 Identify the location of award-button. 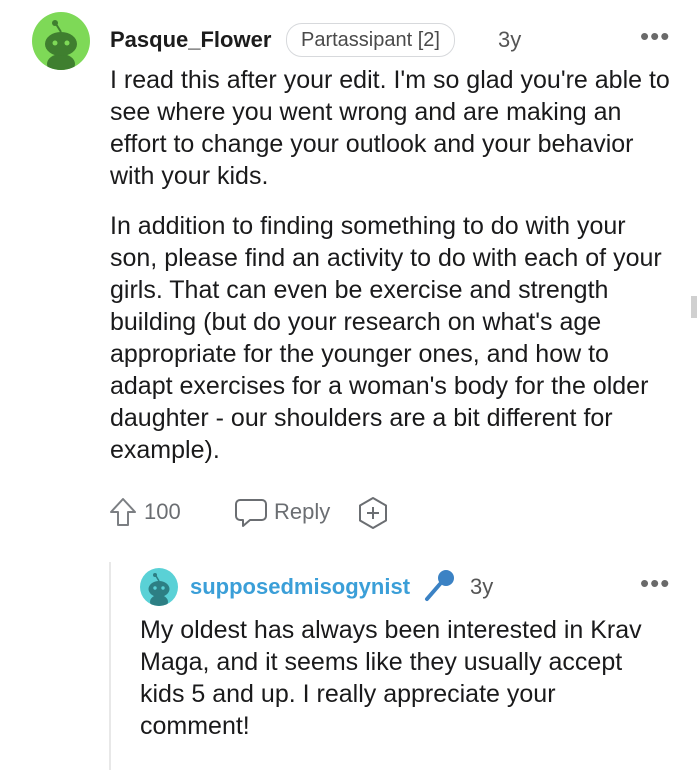
(373, 515).